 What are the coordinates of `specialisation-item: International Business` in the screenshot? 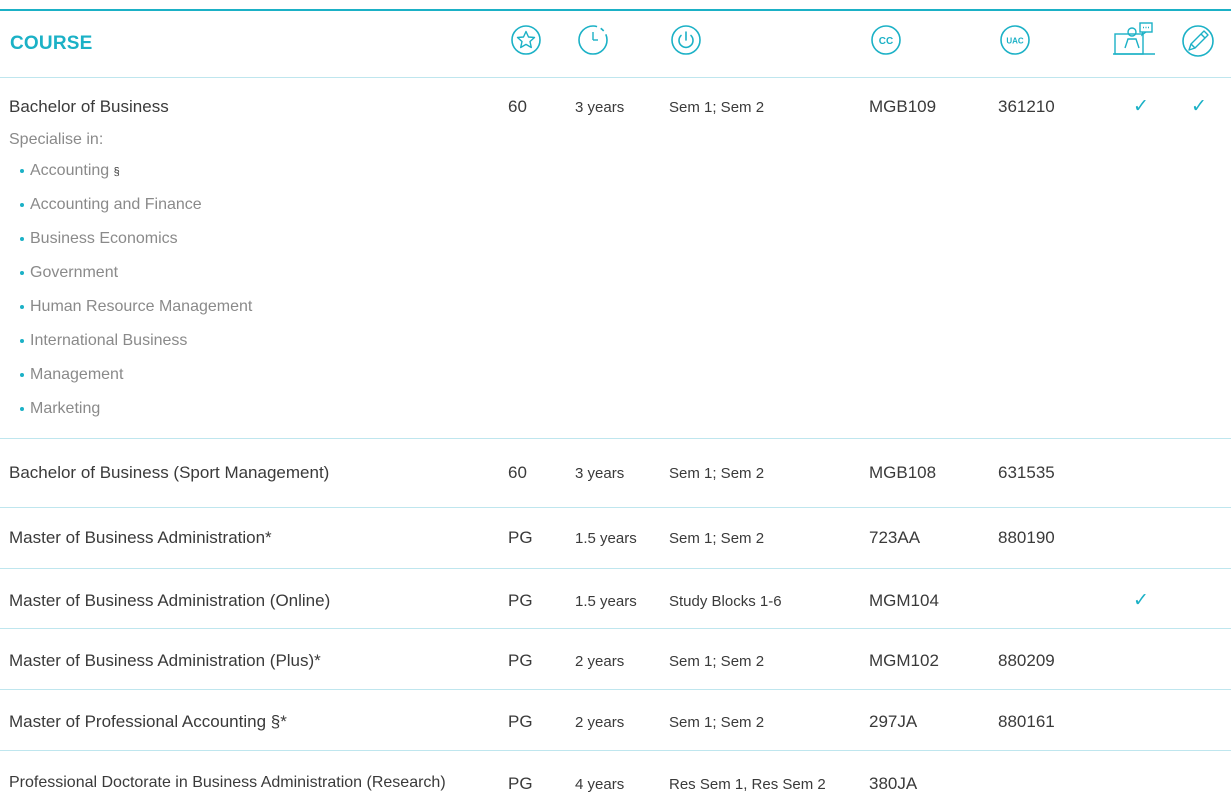 It's located at (103, 341).